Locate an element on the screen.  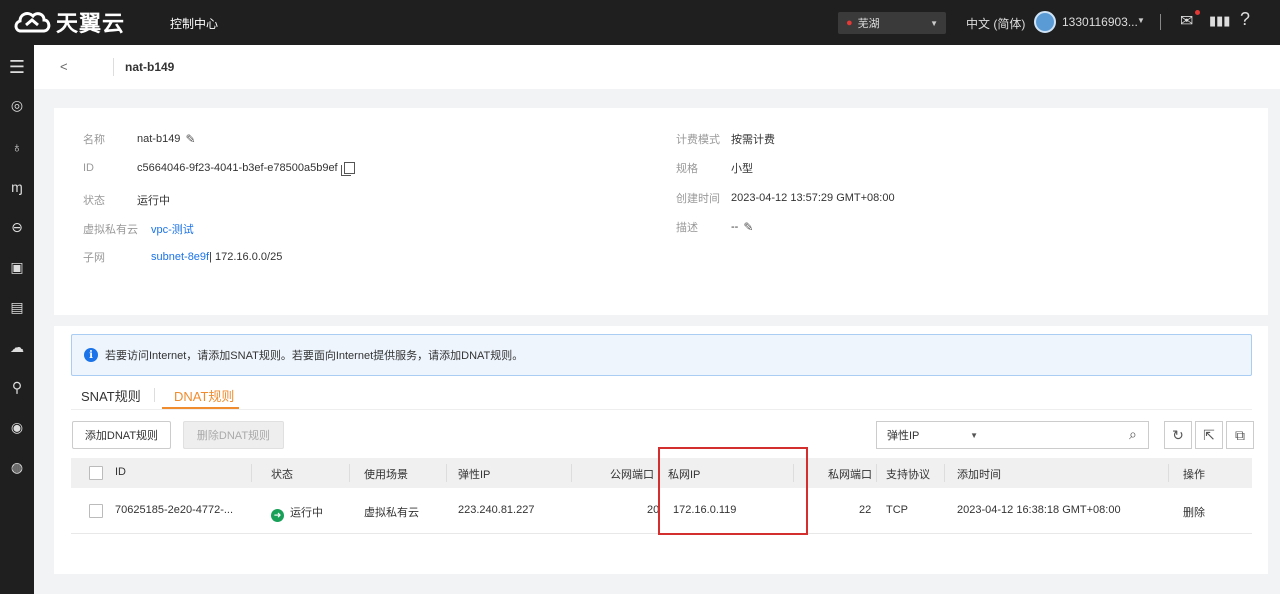
col-scenario: 使用场景 is located at coordinates (386, 474).